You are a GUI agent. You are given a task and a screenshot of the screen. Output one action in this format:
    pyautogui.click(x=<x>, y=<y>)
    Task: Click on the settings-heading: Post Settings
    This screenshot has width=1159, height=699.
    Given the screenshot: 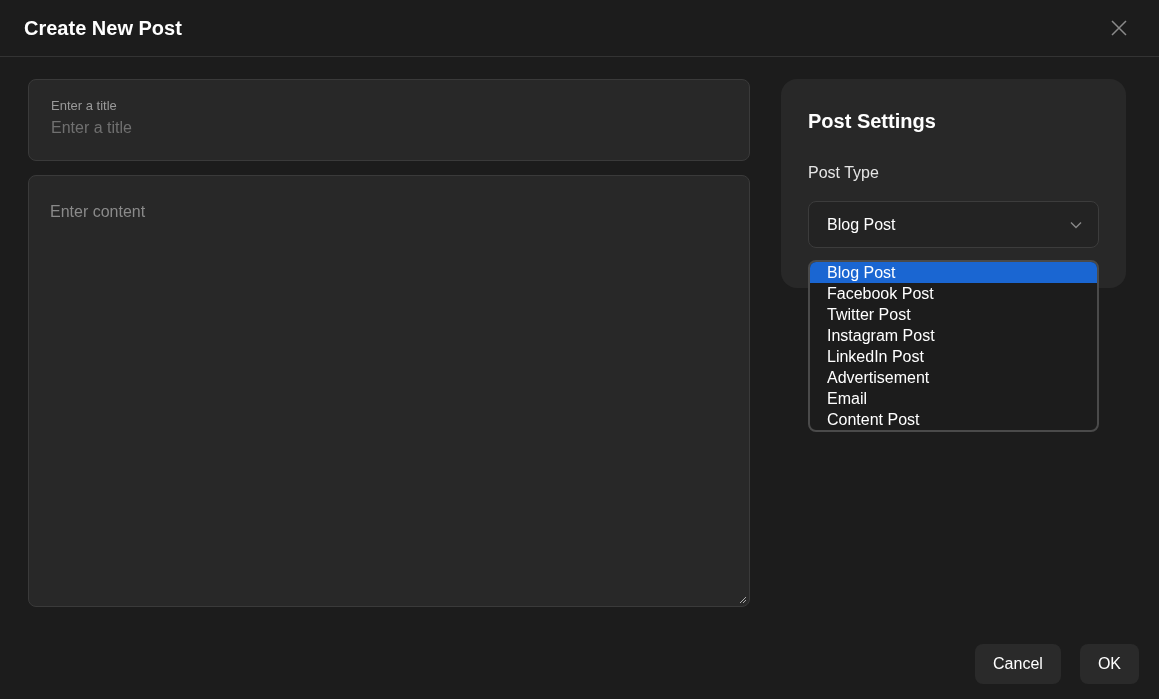 What is the action you would take?
    pyautogui.click(x=872, y=121)
    